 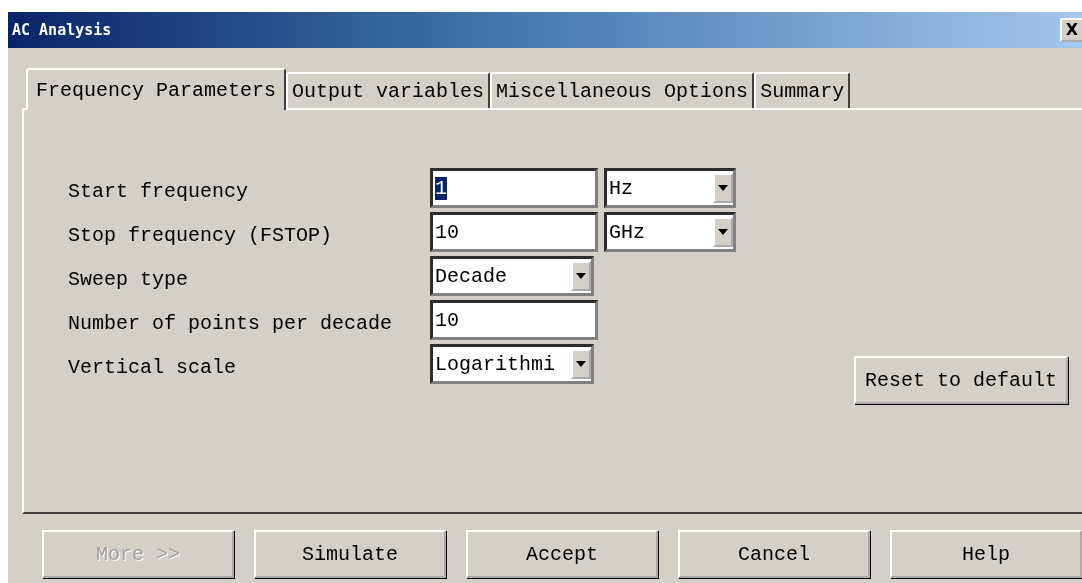 I want to click on field-label: Sweep type, so click(x=129, y=278).